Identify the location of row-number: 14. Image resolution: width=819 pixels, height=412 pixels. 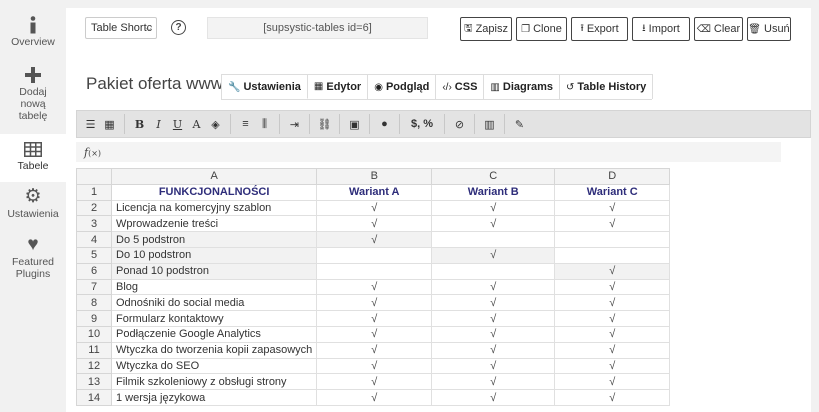
(94, 397).